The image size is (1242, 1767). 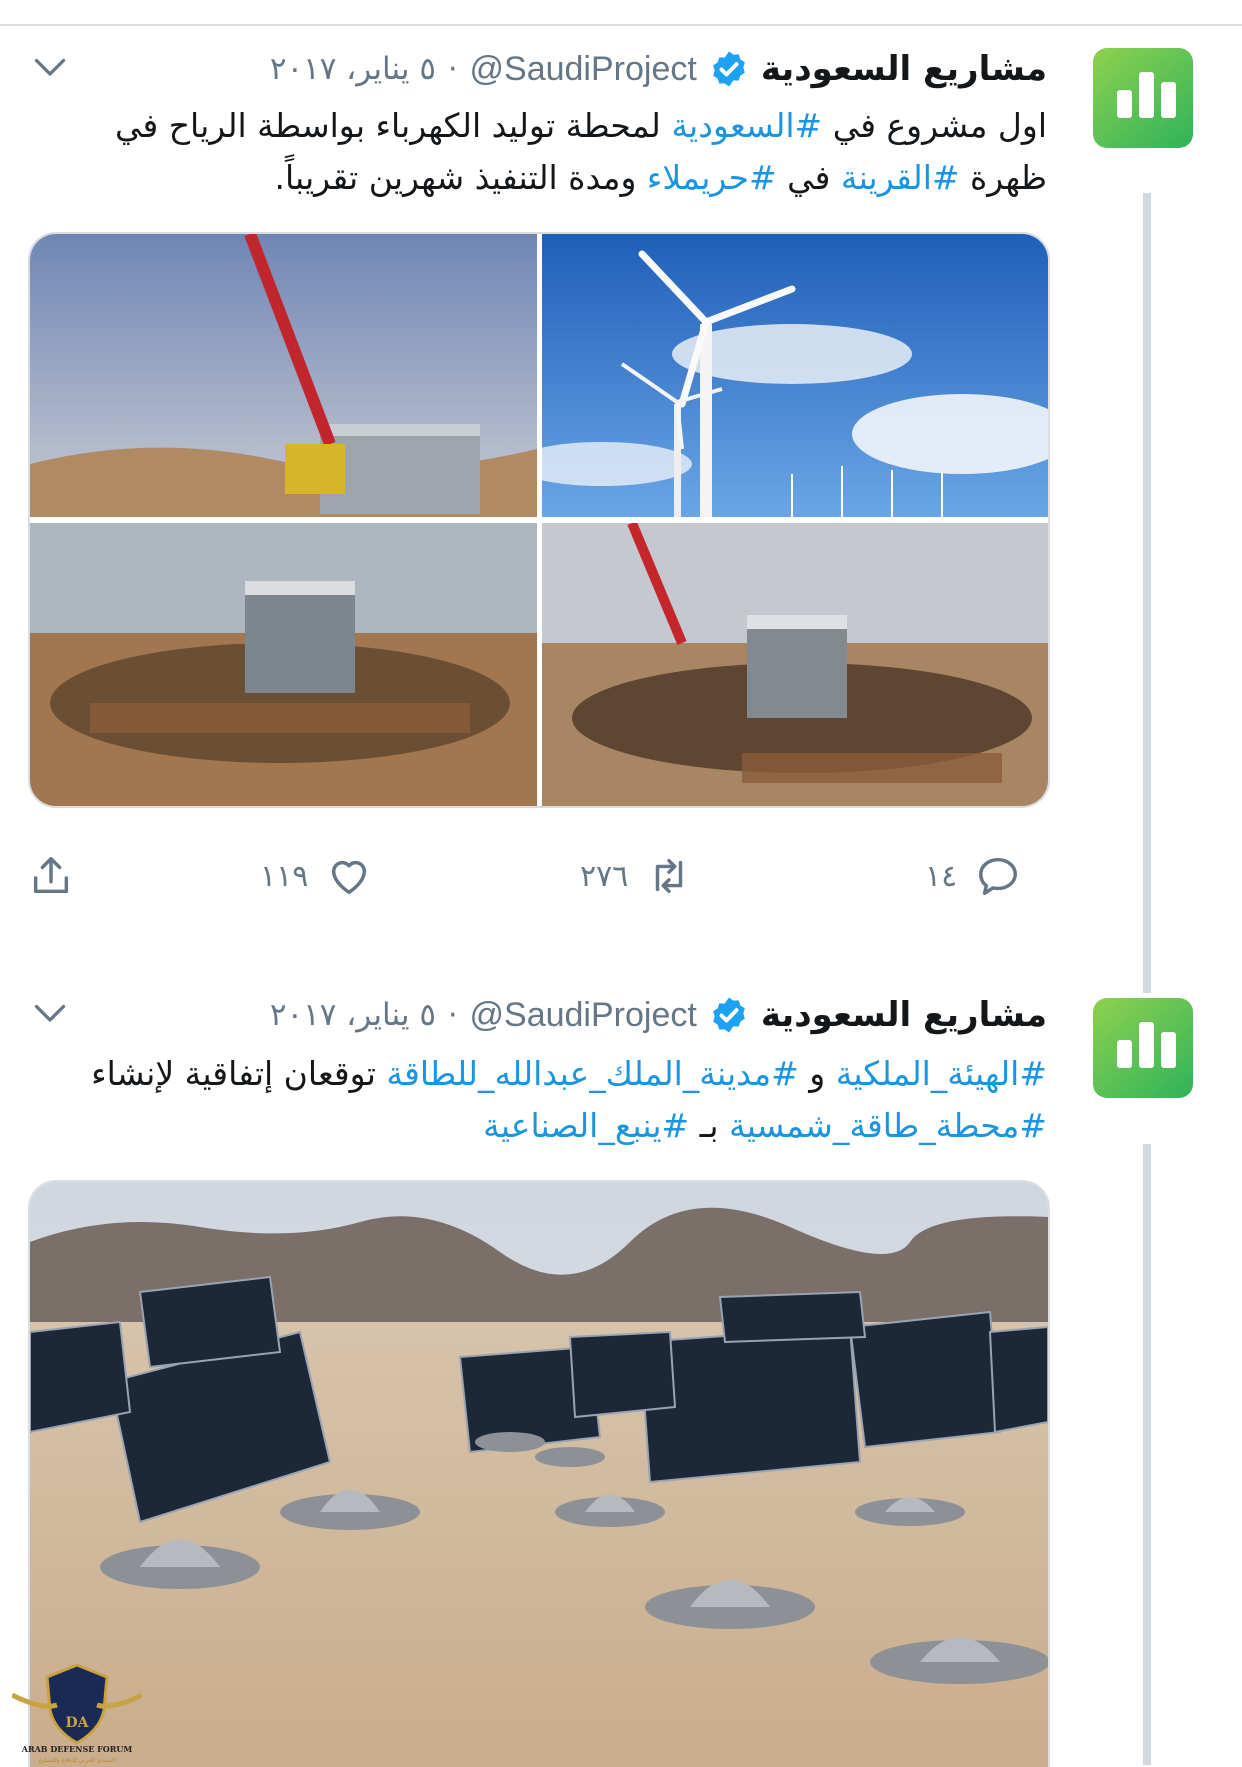 What do you see at coordinates (393, 125) in the screenshot?
I see `text-run: لمحطة توليد الكهرباء بواسطة الرياح في` at bounding box center [393, 125].